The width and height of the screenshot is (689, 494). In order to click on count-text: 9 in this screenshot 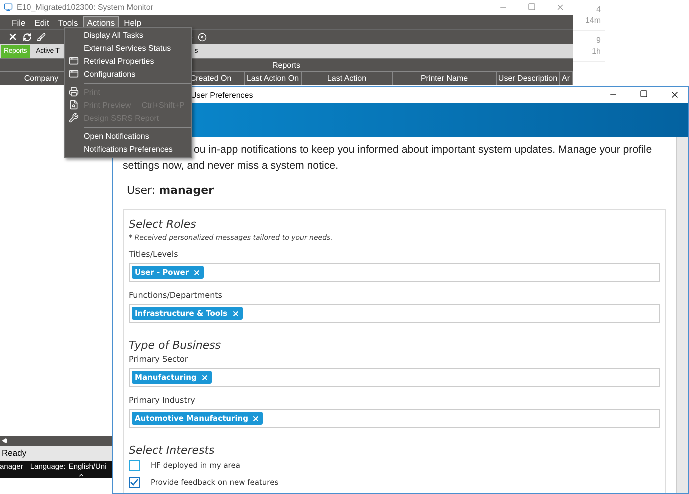, I will do `click(598, 40)`.